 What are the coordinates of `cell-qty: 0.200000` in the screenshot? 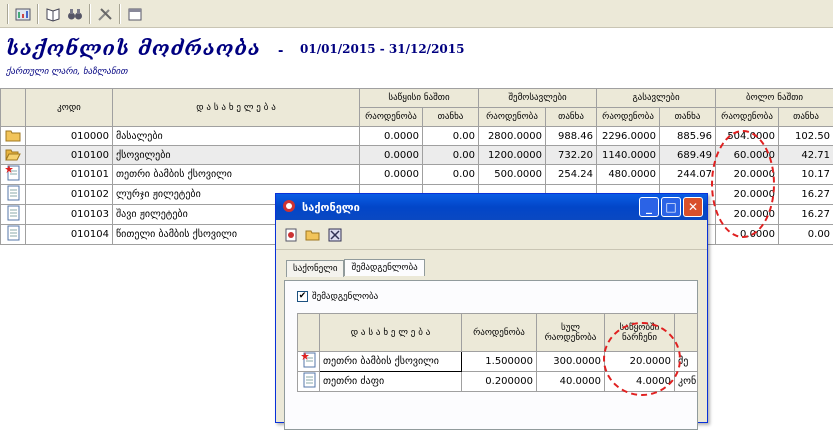 It's located at (499, 382).